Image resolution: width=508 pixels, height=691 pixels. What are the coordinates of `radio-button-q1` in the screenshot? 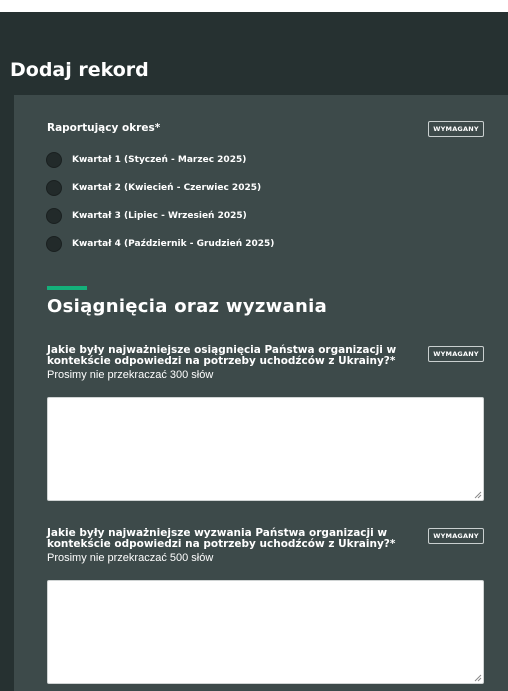 It's located at (54, 160).